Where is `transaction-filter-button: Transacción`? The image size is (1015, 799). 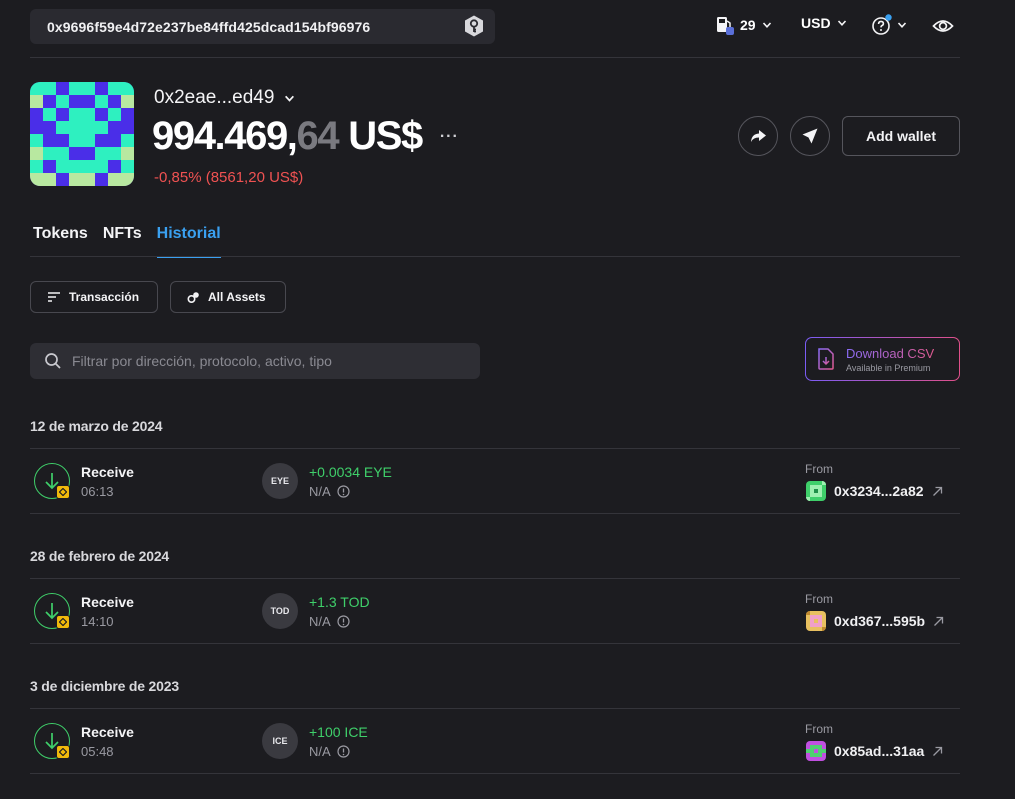 transaction-filter-button: Transacción is located at coordinates (94, 297).